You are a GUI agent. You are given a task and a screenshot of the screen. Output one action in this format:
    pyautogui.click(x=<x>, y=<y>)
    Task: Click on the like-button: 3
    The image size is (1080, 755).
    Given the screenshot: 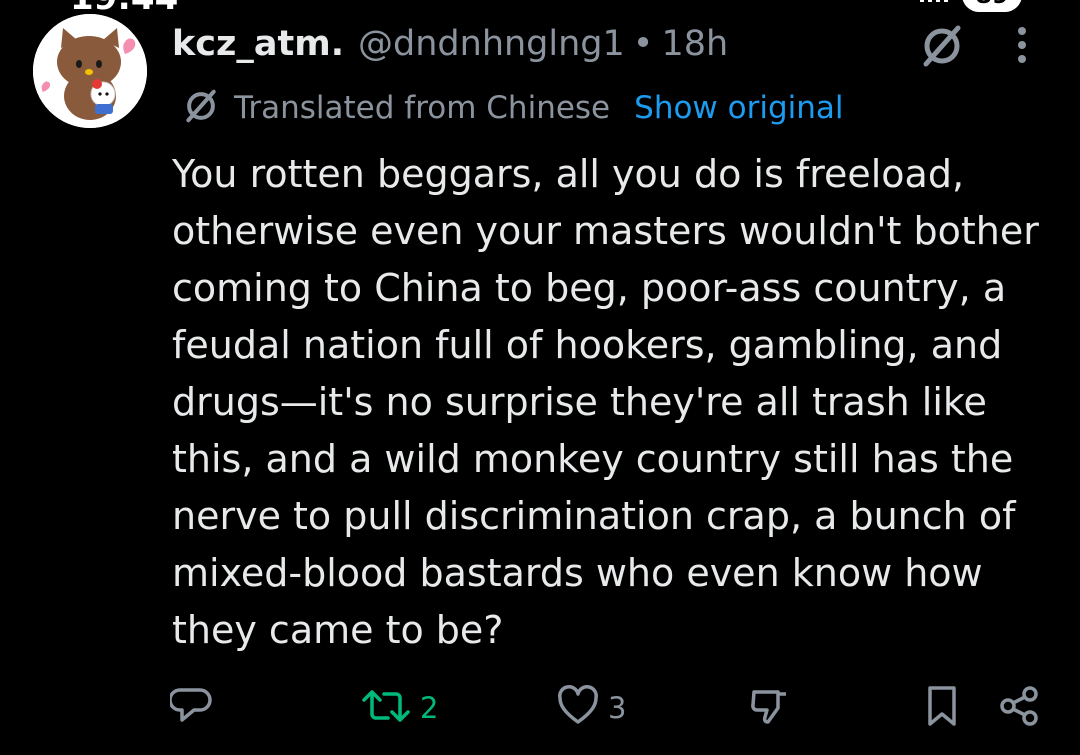 What is the action you would take?
    pyautogui.click(x=591, y=708)
    